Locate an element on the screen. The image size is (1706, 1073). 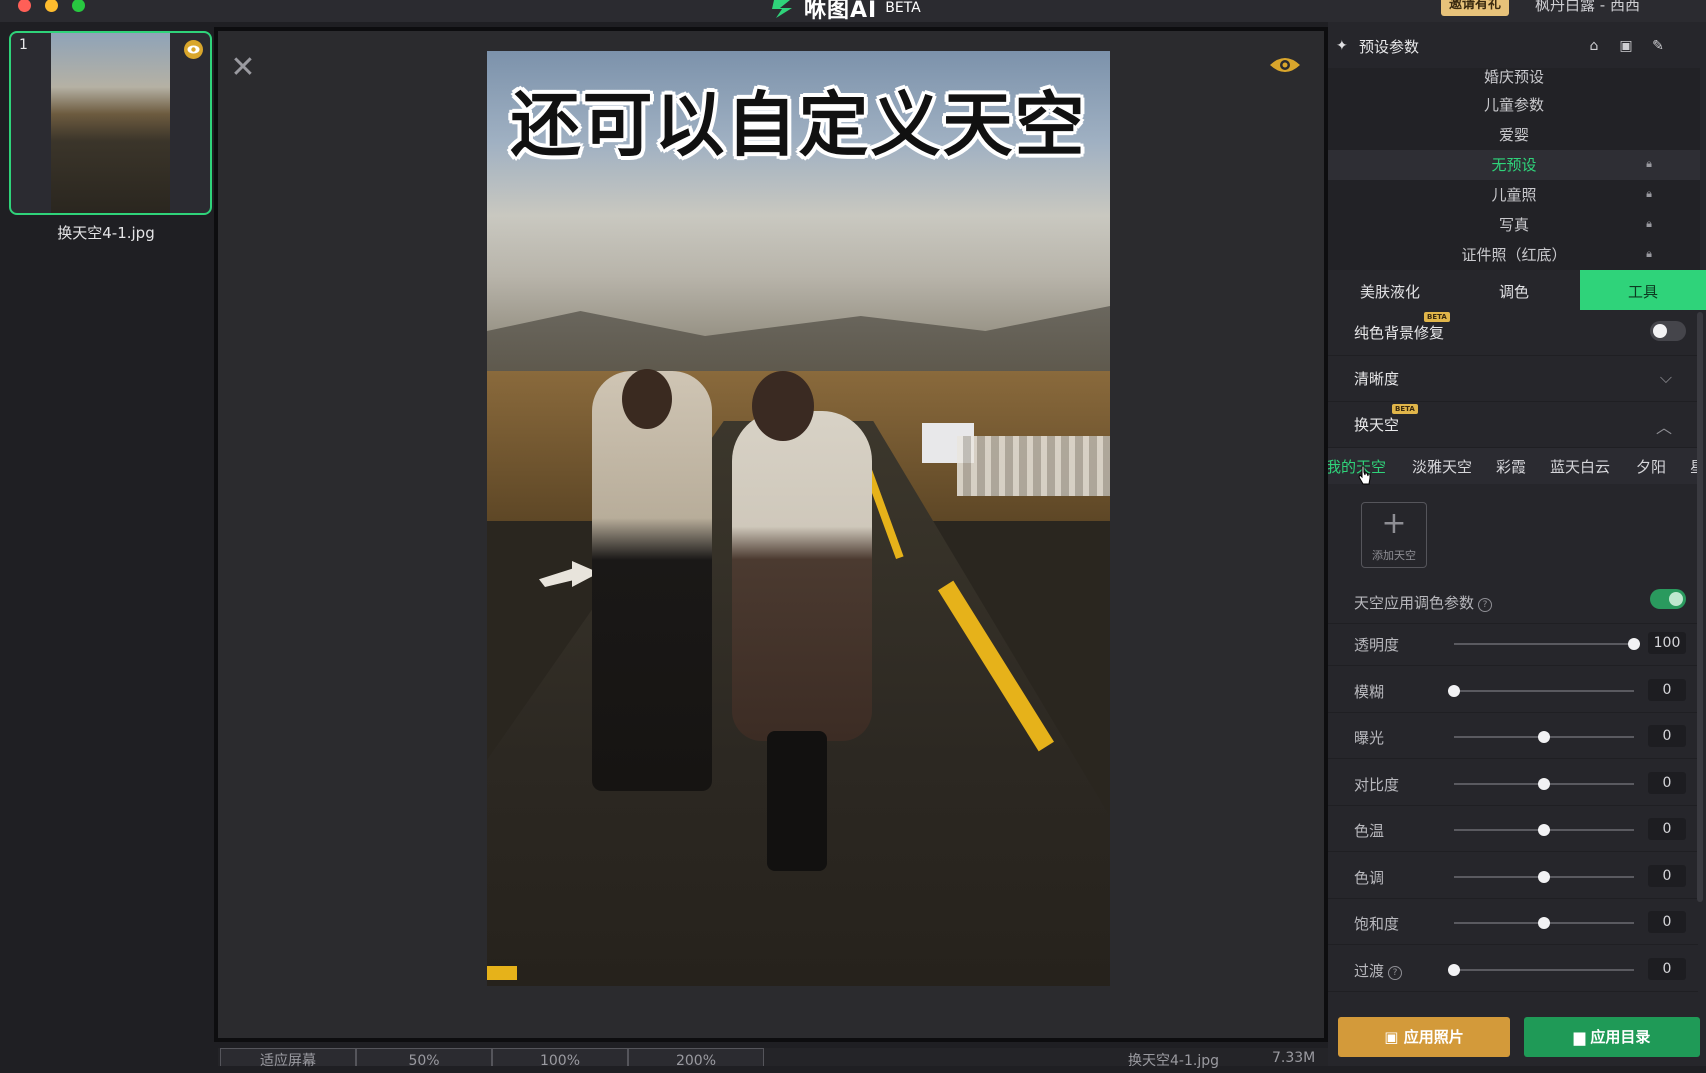
preset-list: 婚庆预设 儿童参数 爱婴 无预设 🔒︎ 儿童照 🔒︎ 写真 🔒︎ 证件照（红底） 🔒︎ is located at coordinates (1514, 180).